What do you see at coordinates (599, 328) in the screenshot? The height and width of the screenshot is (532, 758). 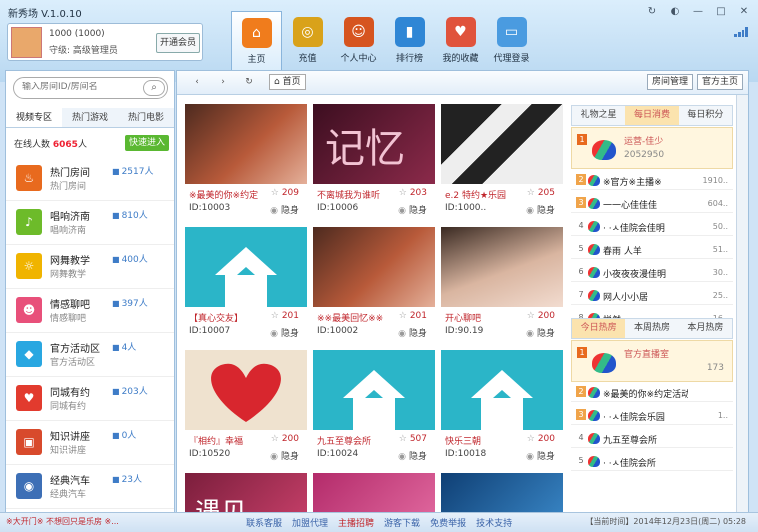 I see `tab-today-hot: 今日热房` at bounding box center [599, 328].